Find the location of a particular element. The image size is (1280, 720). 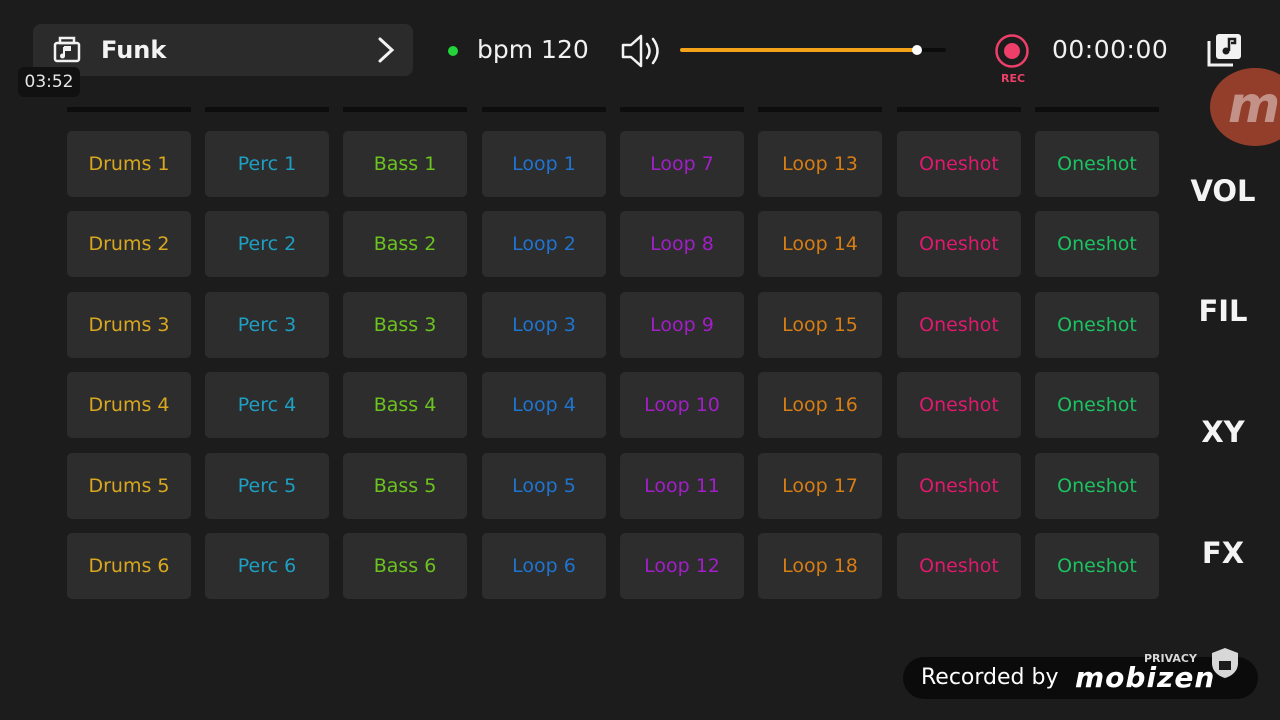

sample-pad: Loop 13 is located at coordinates (820, 164).